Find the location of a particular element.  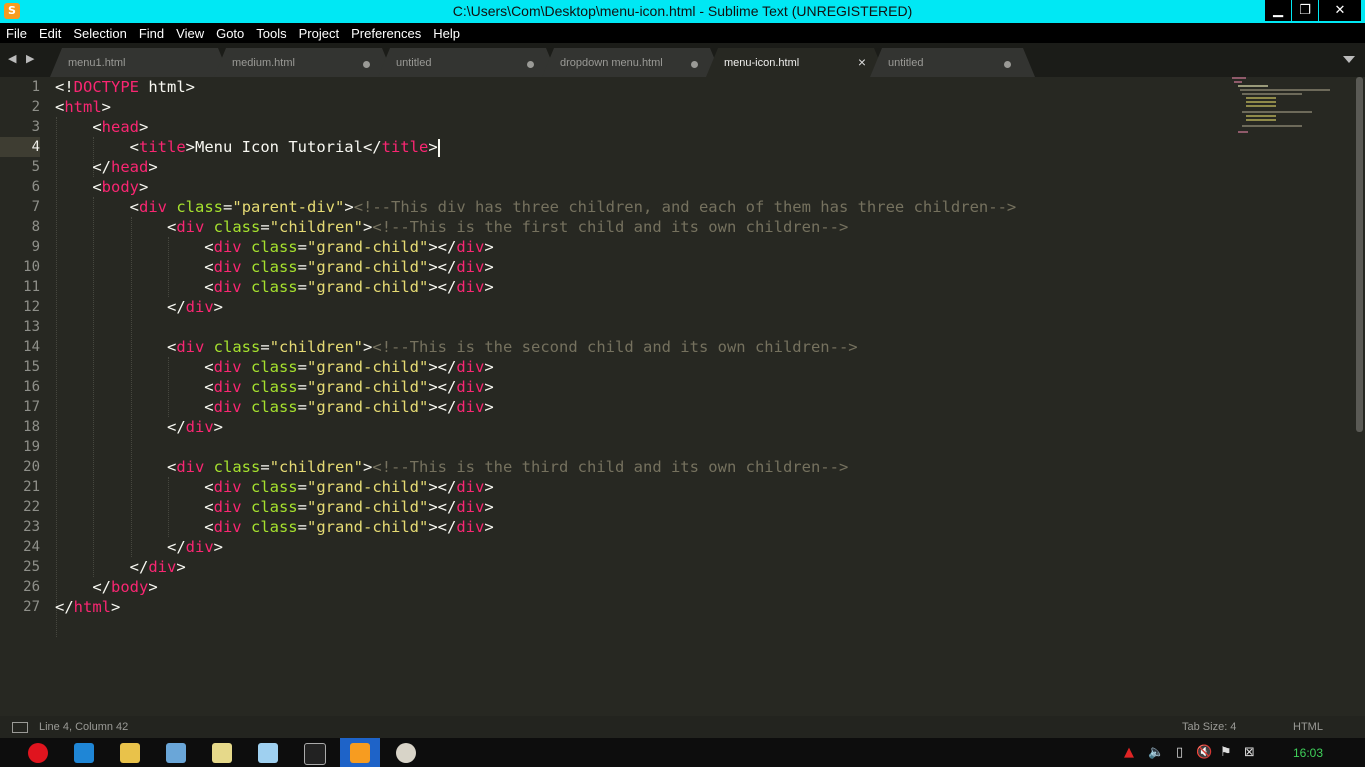

menu-goto: Goto is located at coordinates (230, 32).